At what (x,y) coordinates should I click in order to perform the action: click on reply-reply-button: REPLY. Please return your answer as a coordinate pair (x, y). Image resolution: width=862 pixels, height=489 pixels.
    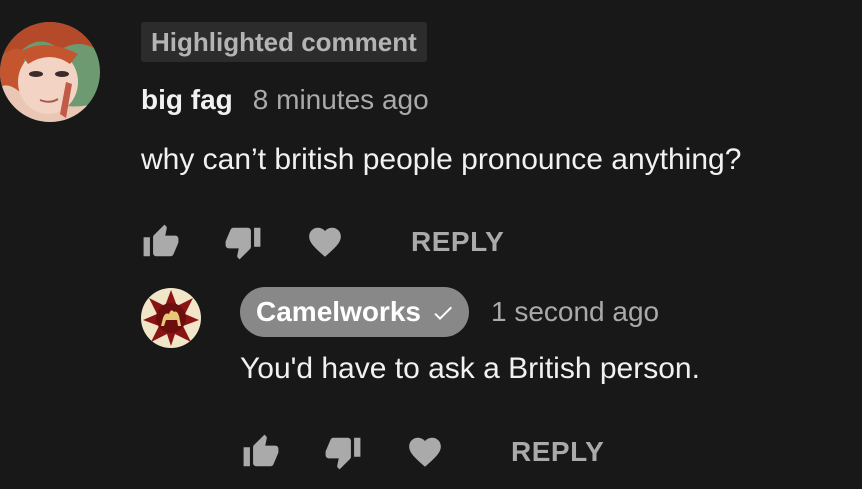
    Looking at the image, I should click on (557, 452).